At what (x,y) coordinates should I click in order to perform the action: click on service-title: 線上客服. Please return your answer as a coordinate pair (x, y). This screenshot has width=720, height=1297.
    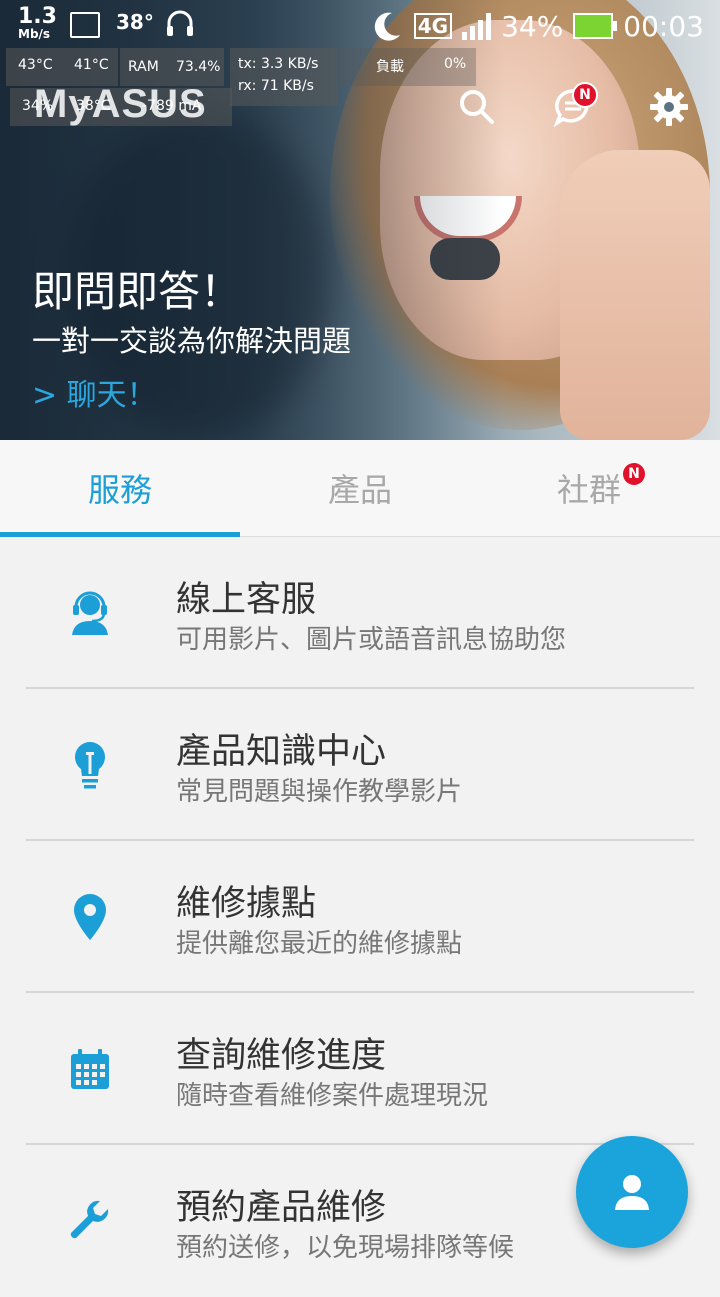
    Looking at the image, I should click on (246, 600).